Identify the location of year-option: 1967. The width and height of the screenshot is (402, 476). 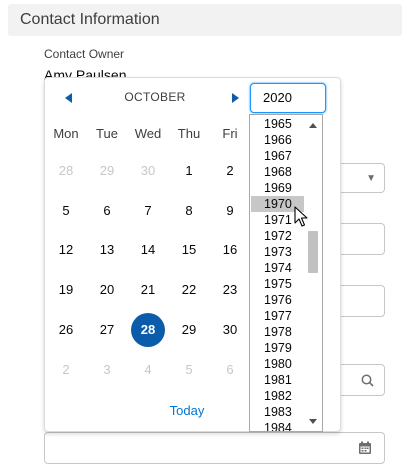
(278, 156).